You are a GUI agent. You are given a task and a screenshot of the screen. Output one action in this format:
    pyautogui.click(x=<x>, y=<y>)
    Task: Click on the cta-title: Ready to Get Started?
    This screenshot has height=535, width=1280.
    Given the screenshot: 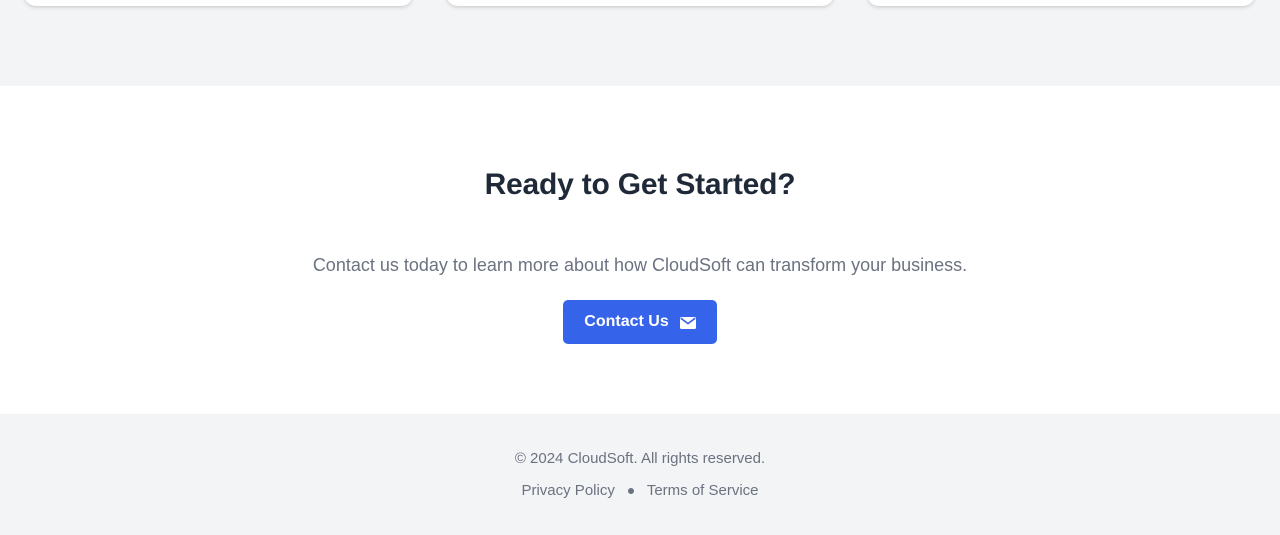 What is the action you would take?
    pyautogui.click(x=640, y=184)
    